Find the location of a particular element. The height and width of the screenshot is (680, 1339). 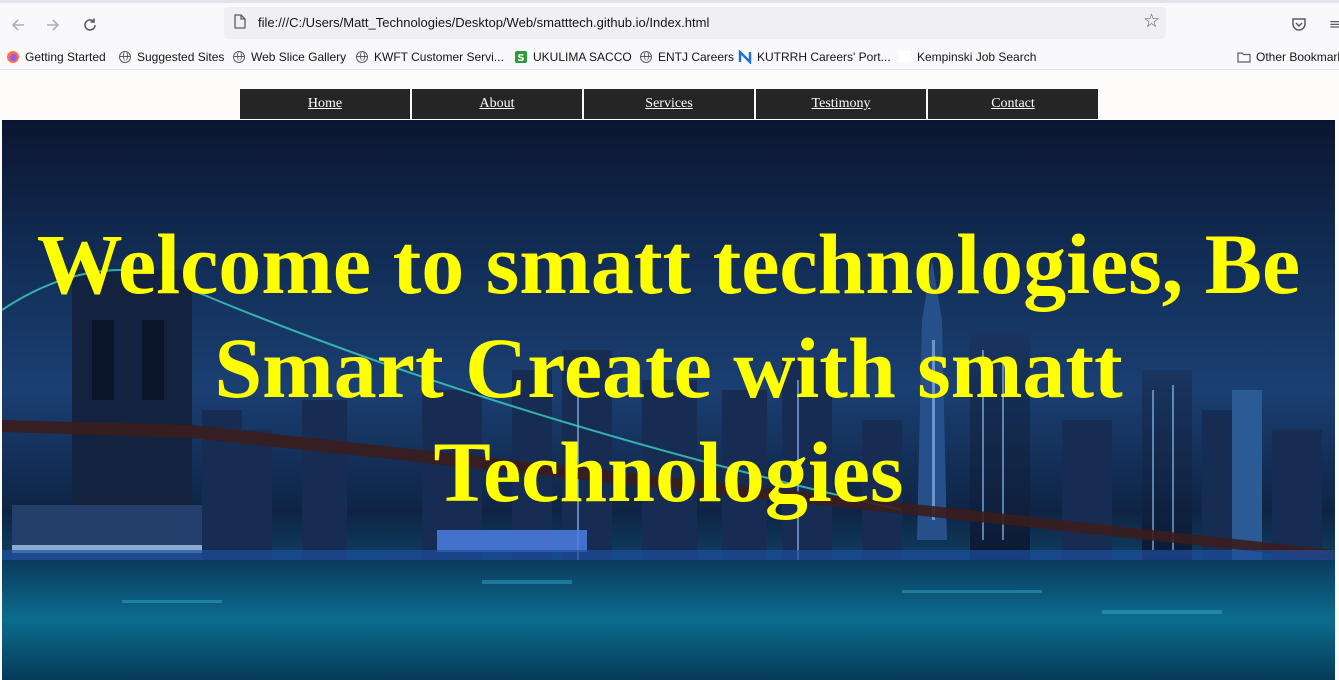

n-logo-icon is located at coordinates (745, 57).